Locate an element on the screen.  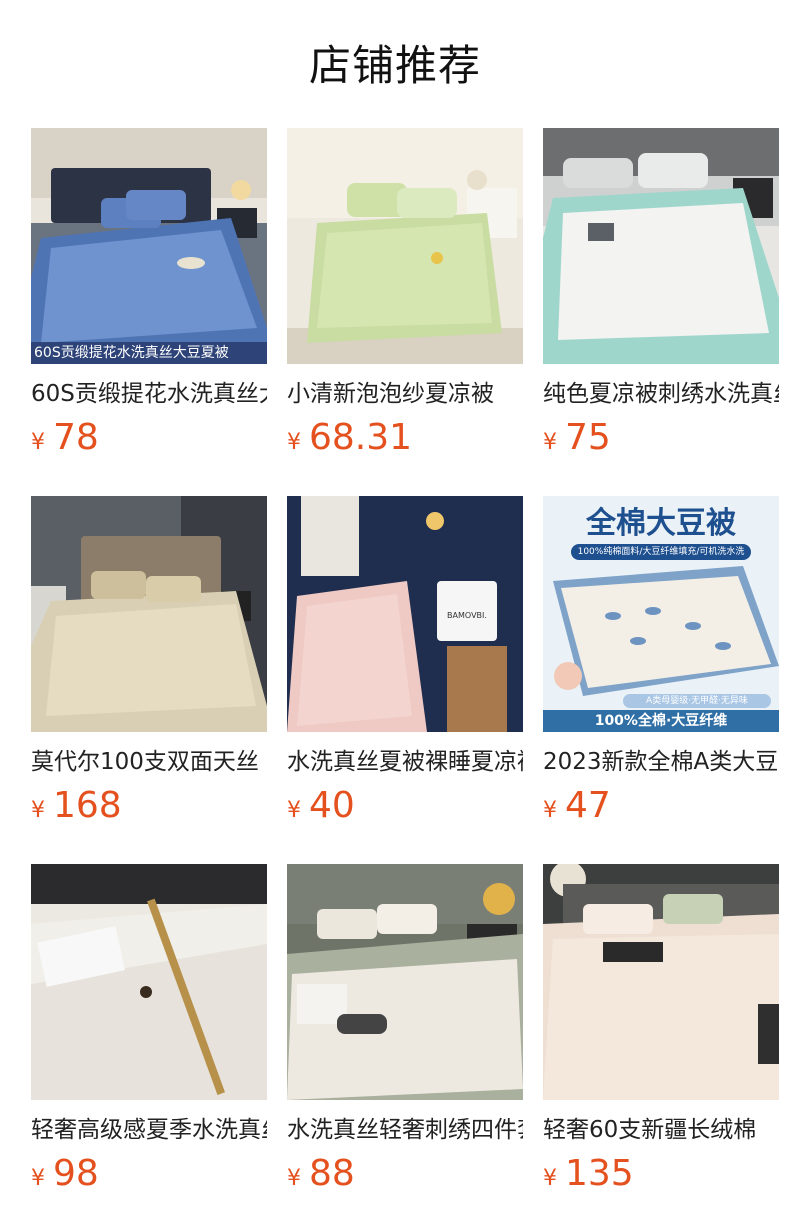
image-caption: 60S贡缎提花水洗真丝大豆夏被 is located at coordinates (149, 353).